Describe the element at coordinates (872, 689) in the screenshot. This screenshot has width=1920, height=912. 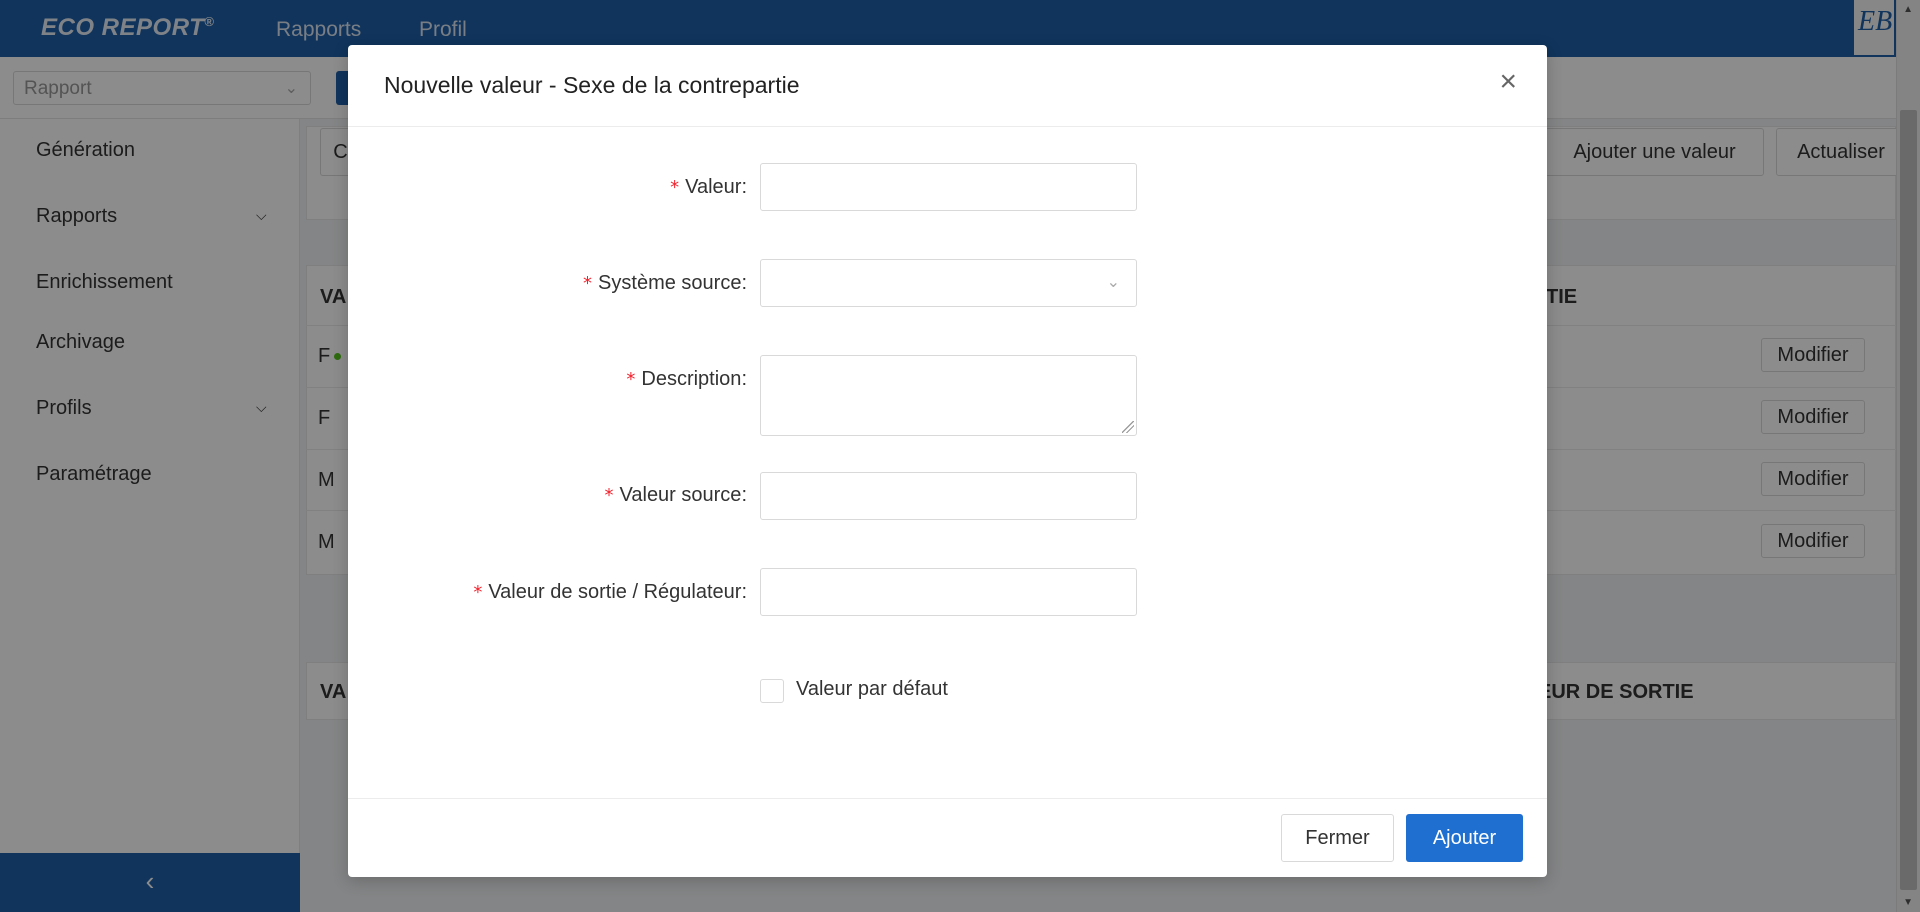
I see `default-value-label: Valeur par défaut` at that location.